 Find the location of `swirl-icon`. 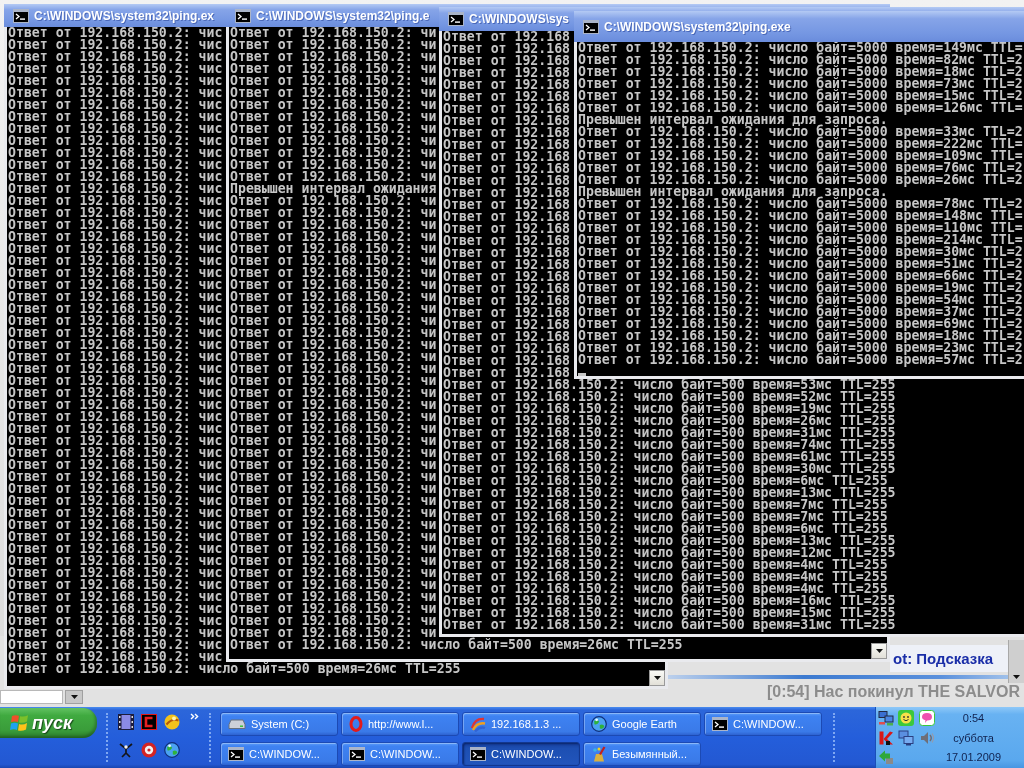

swirl-icon is located at coordinates (478, 724).